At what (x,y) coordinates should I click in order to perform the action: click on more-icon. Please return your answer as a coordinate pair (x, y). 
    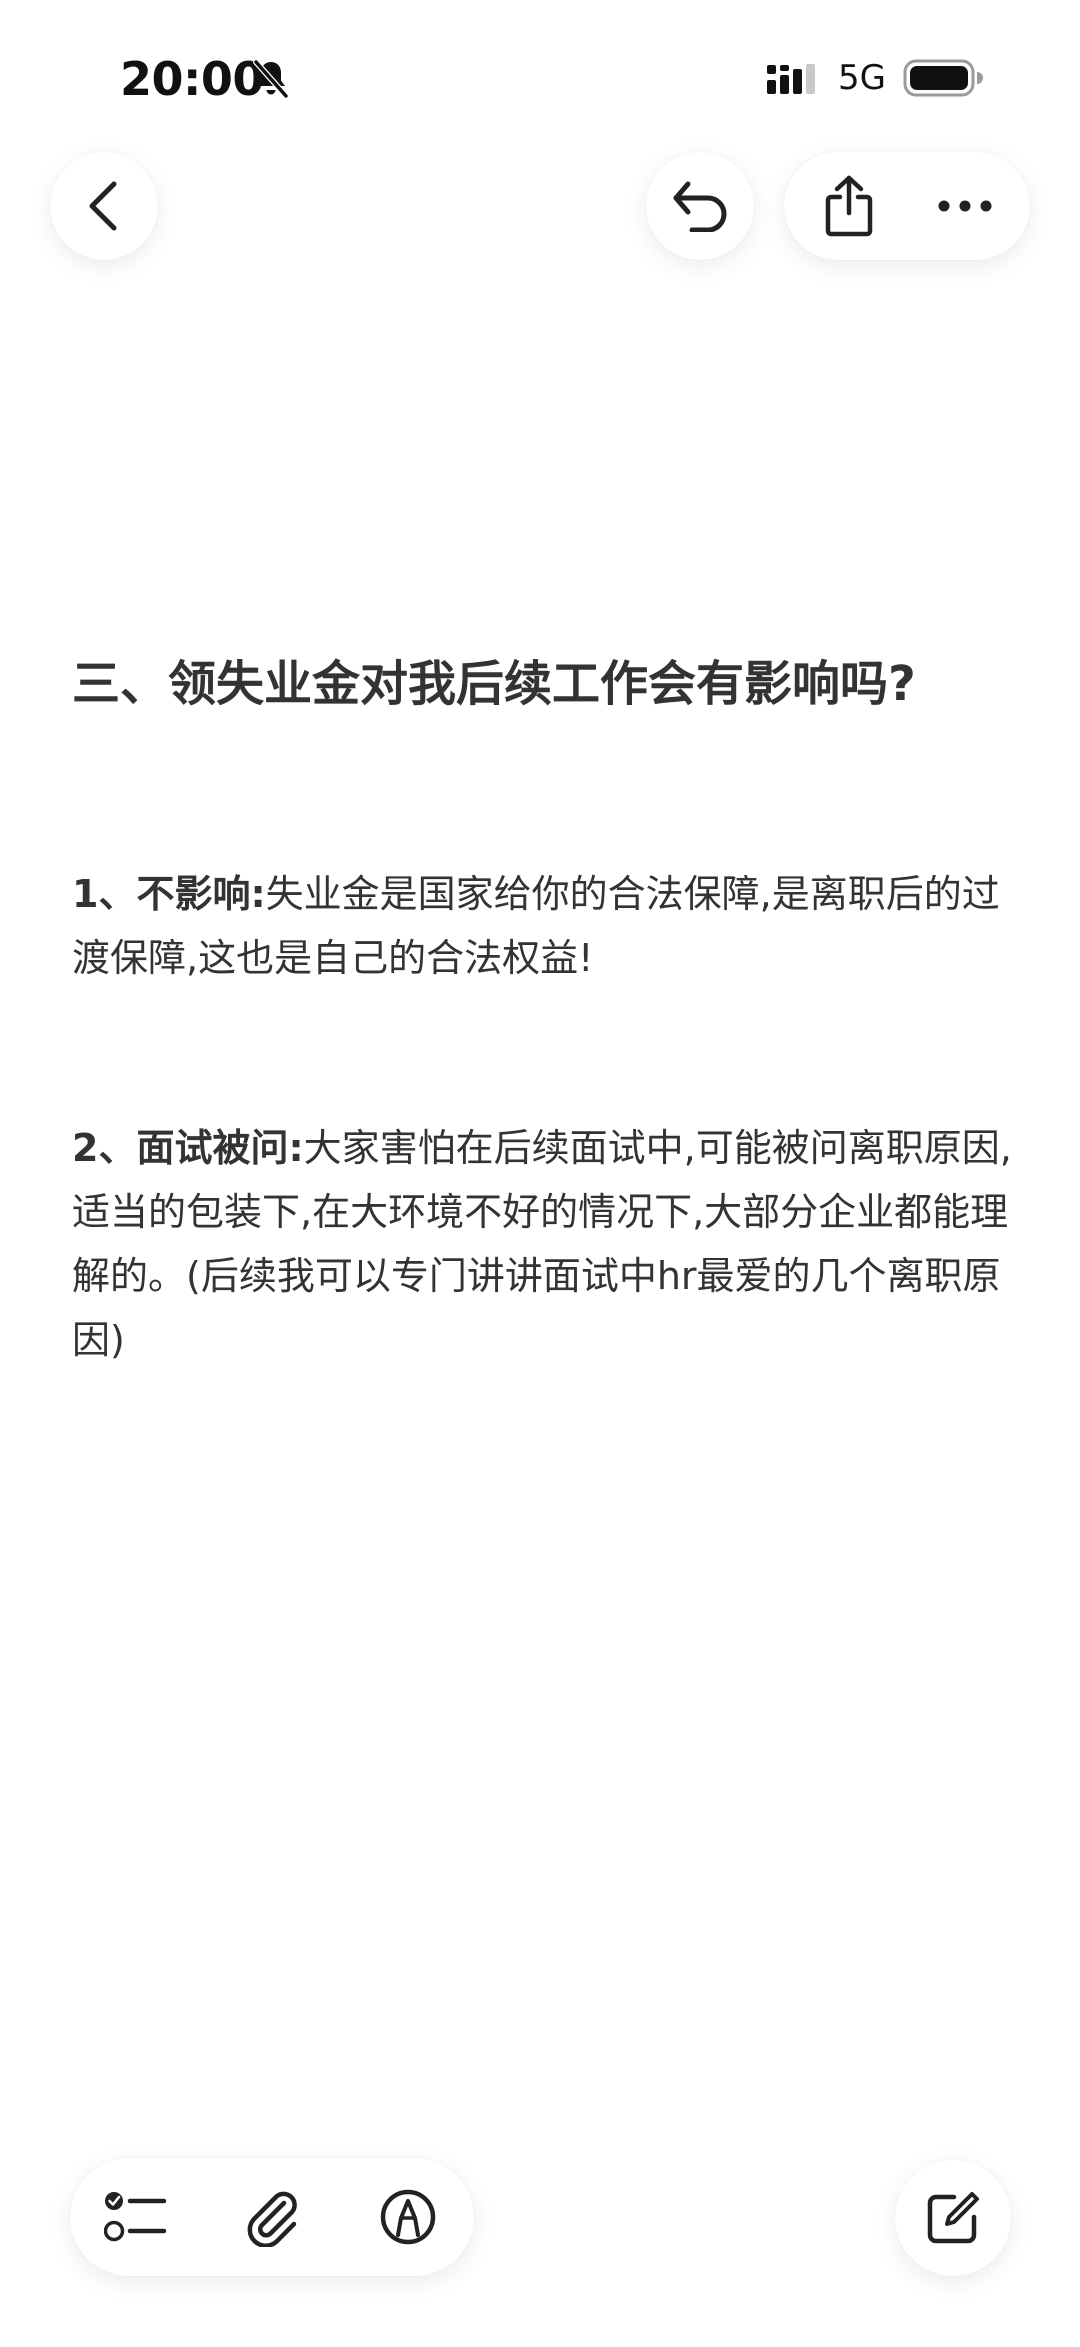
    Looking at the image, I should click on (965, 206).